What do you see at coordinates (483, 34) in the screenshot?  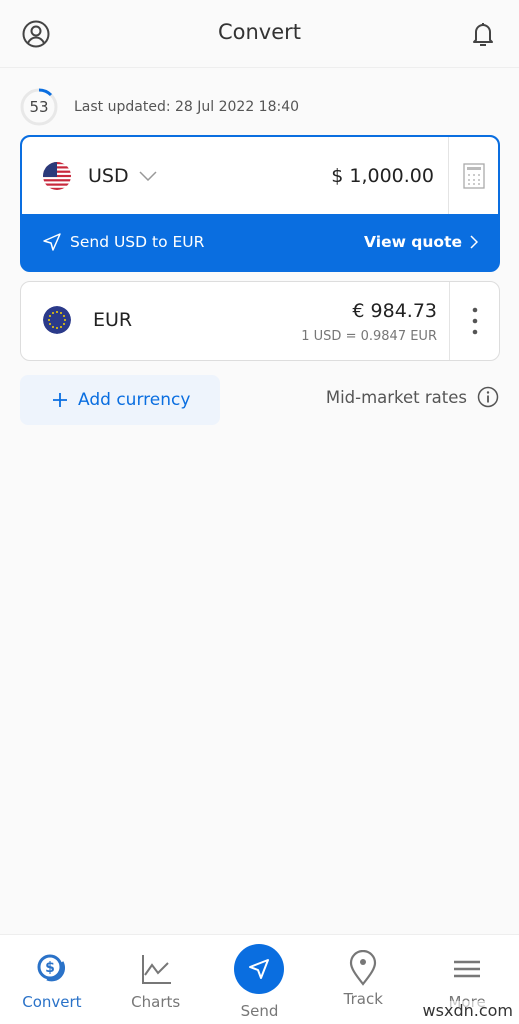 I see `bell-icon` at bounding box center [483, 34].